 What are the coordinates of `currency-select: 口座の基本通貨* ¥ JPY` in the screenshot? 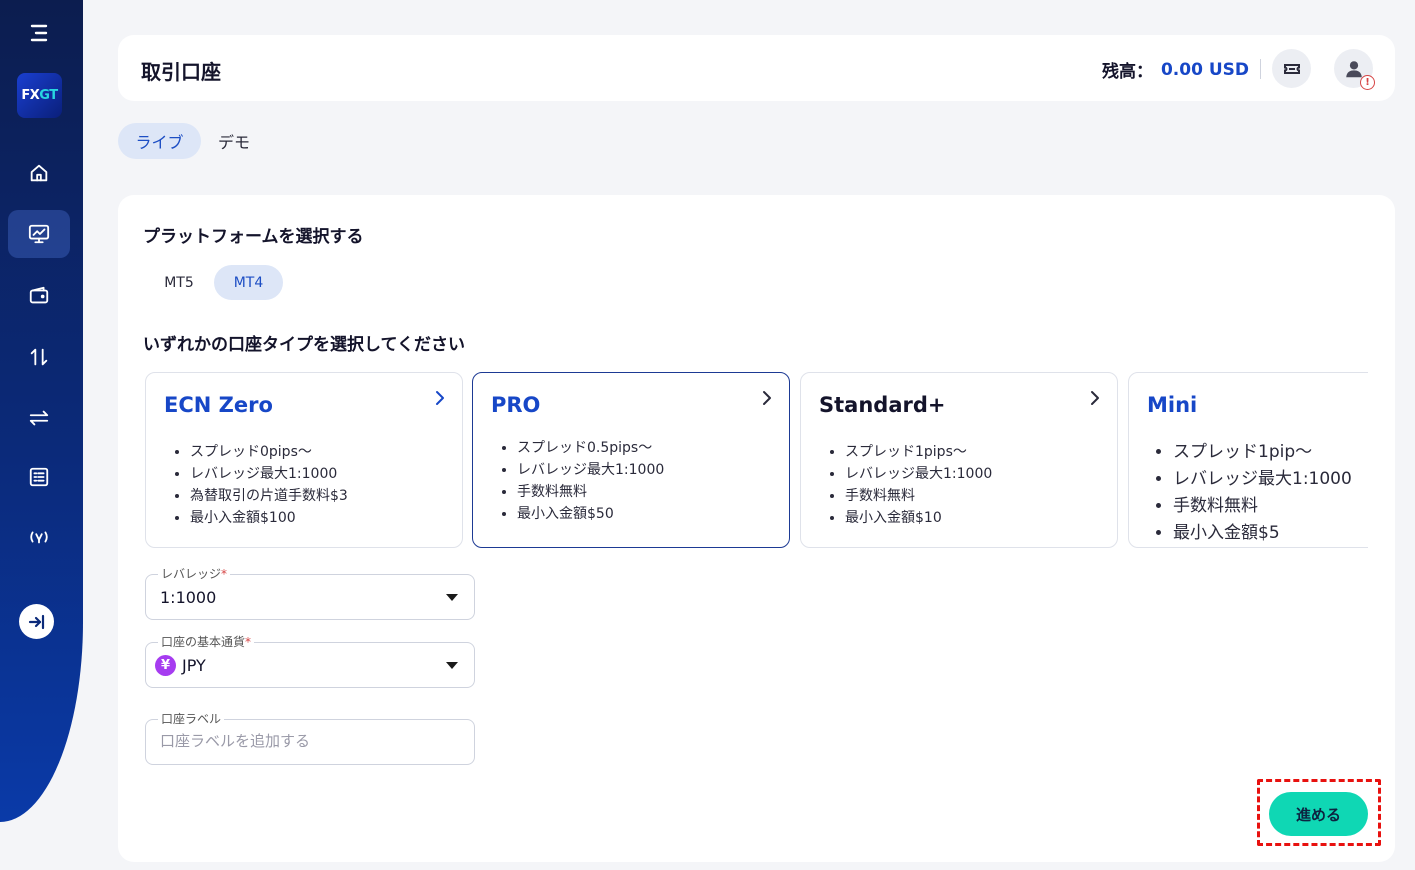 It's located at (310, 660).